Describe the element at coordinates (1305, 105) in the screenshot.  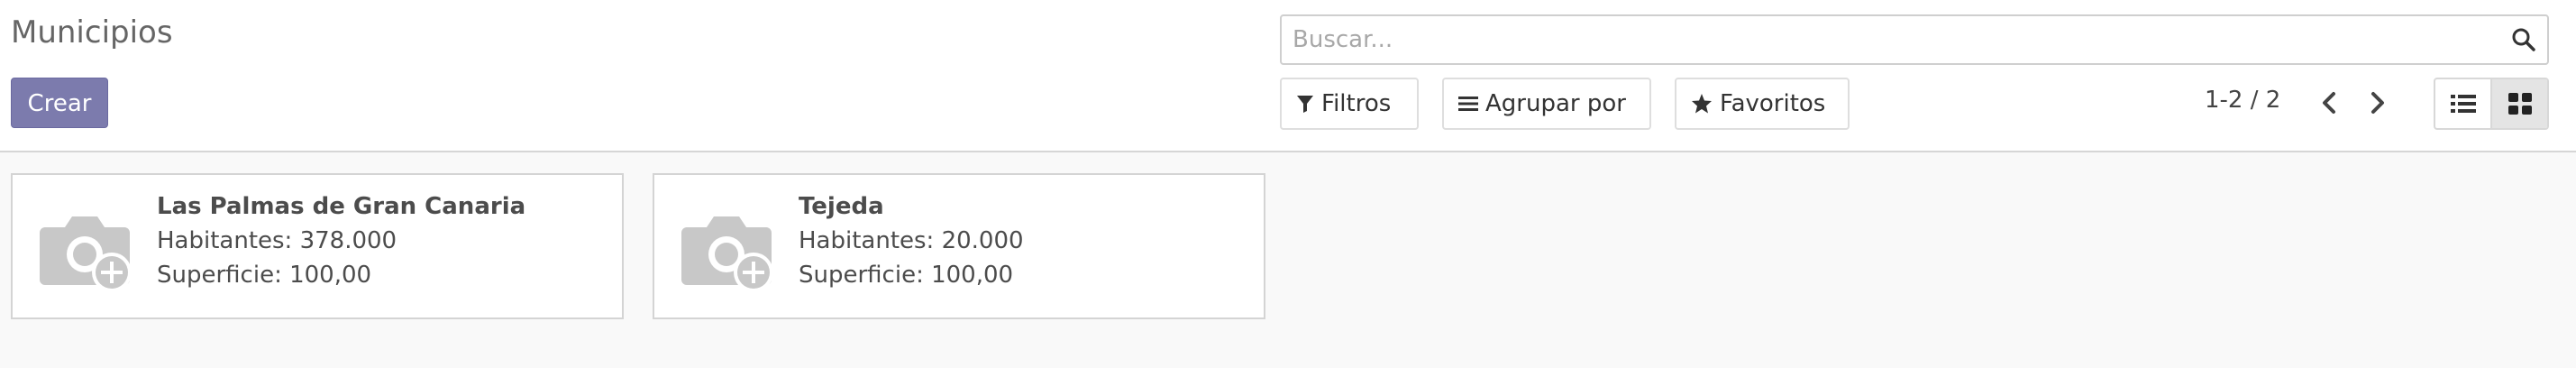
I see `filter-icon` at that location.